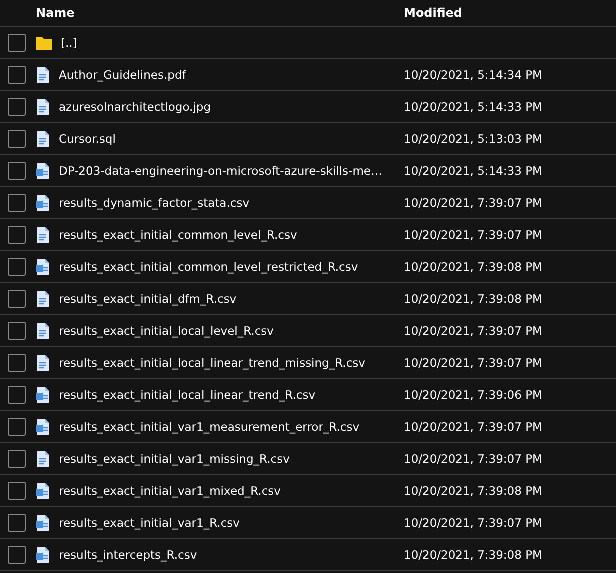  What do you see at coordinates (433, 13) in the screenshot?
I see `column-header: Modified` at bounding box center [433, 13].